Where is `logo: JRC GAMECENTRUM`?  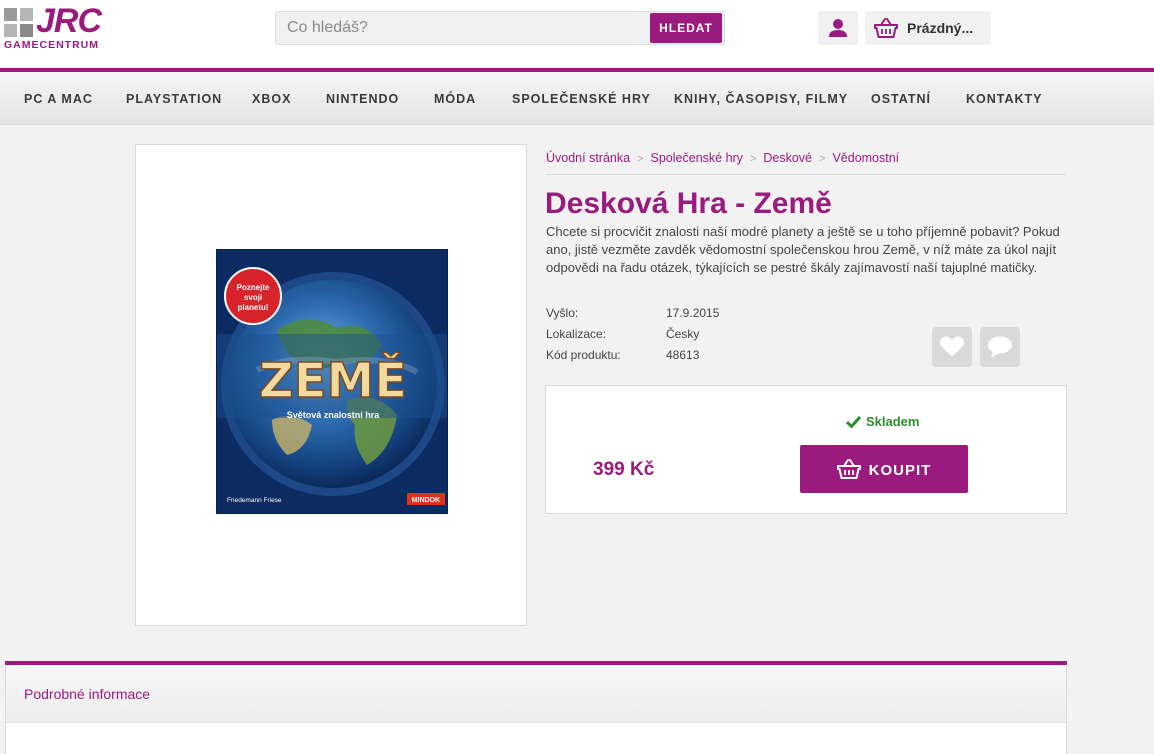
logo: JRC GAMECENTRUM is located at coordinates (64, 27).